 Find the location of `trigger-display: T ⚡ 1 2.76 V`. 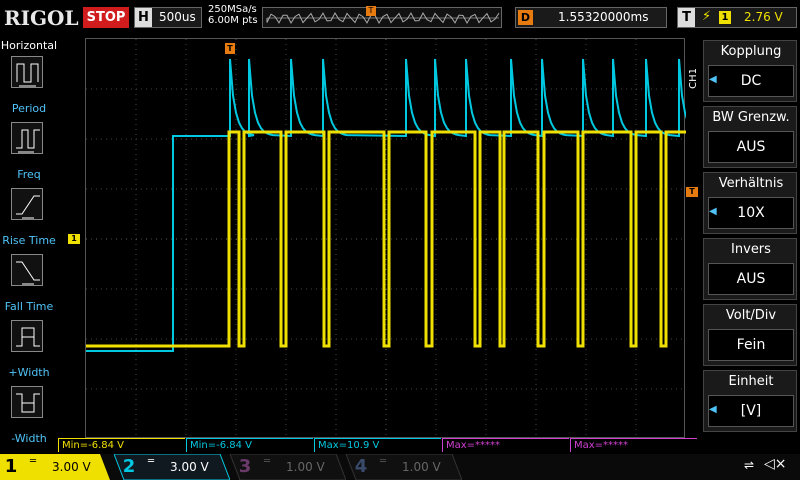

trigger-display: T ⚡ 1 2.76 V is located at coordinates (737, 17).